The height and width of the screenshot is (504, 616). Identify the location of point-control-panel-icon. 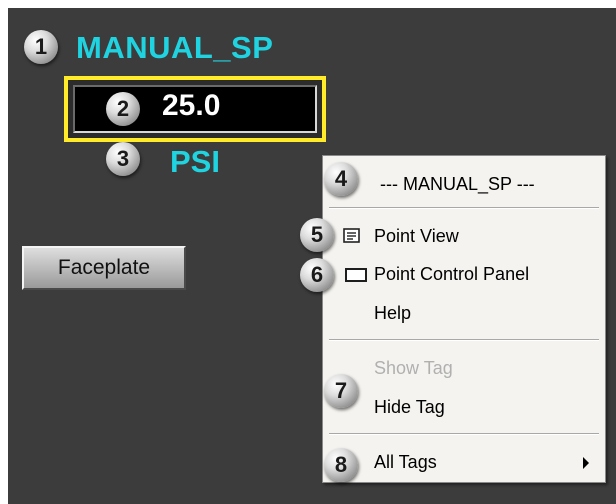
(356, 275).